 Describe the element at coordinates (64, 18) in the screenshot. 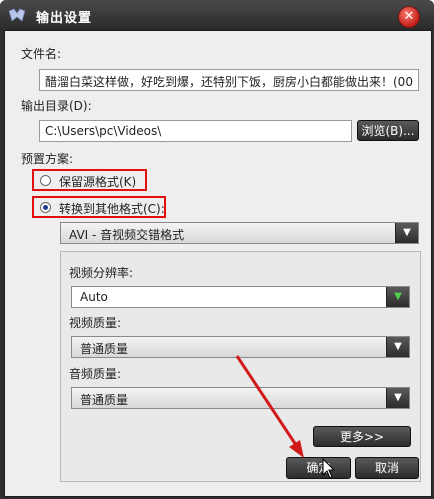

I see `window-title: 输出设置` at that location.